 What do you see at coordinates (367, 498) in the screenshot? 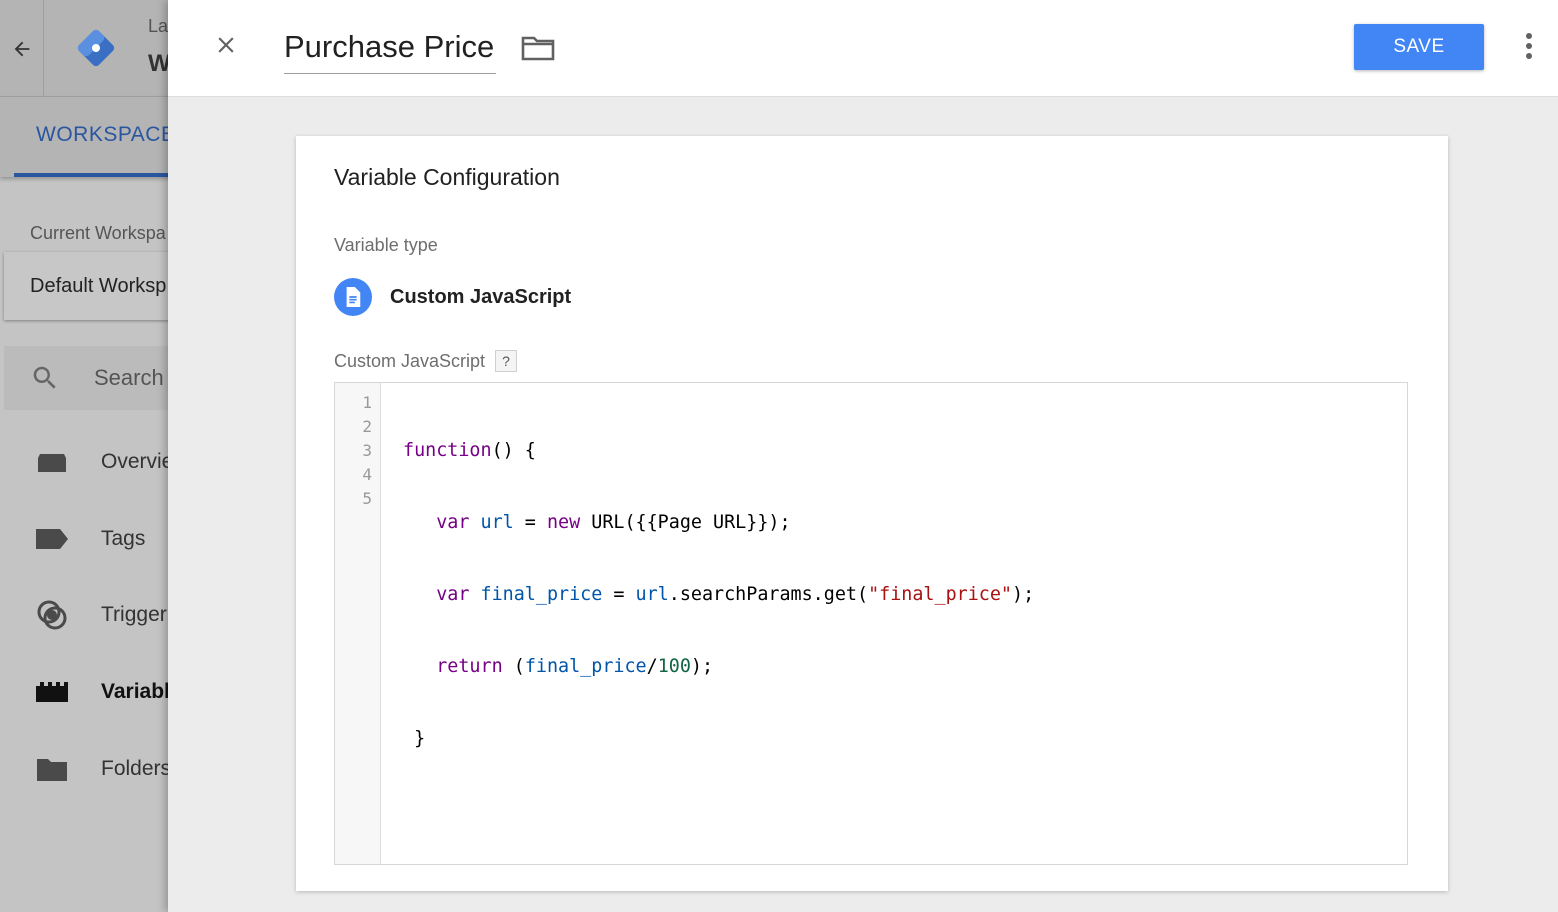
I see `line-number: 5` at bounding box center [367, 498].